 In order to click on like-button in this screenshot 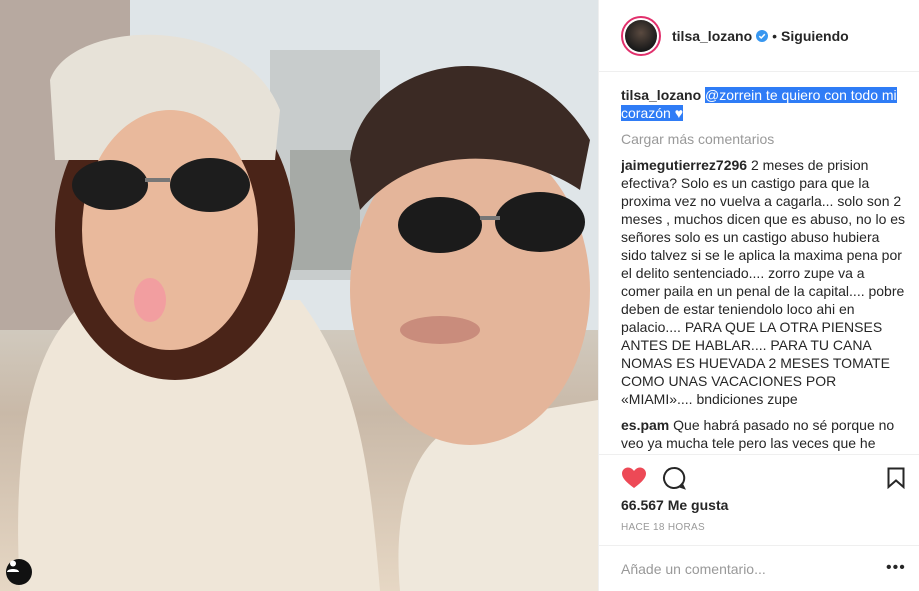, I will do `click(634, 478)`.